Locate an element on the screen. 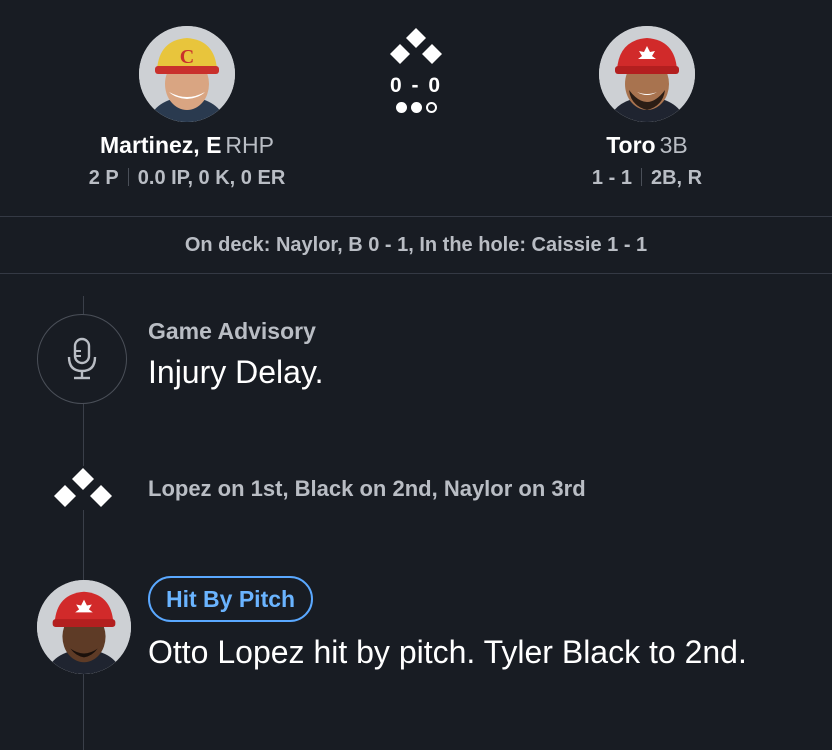 Image resolution: width=832 pixels, height=750 pixels. batter-position: 3B is located at coordinates (673, 145).